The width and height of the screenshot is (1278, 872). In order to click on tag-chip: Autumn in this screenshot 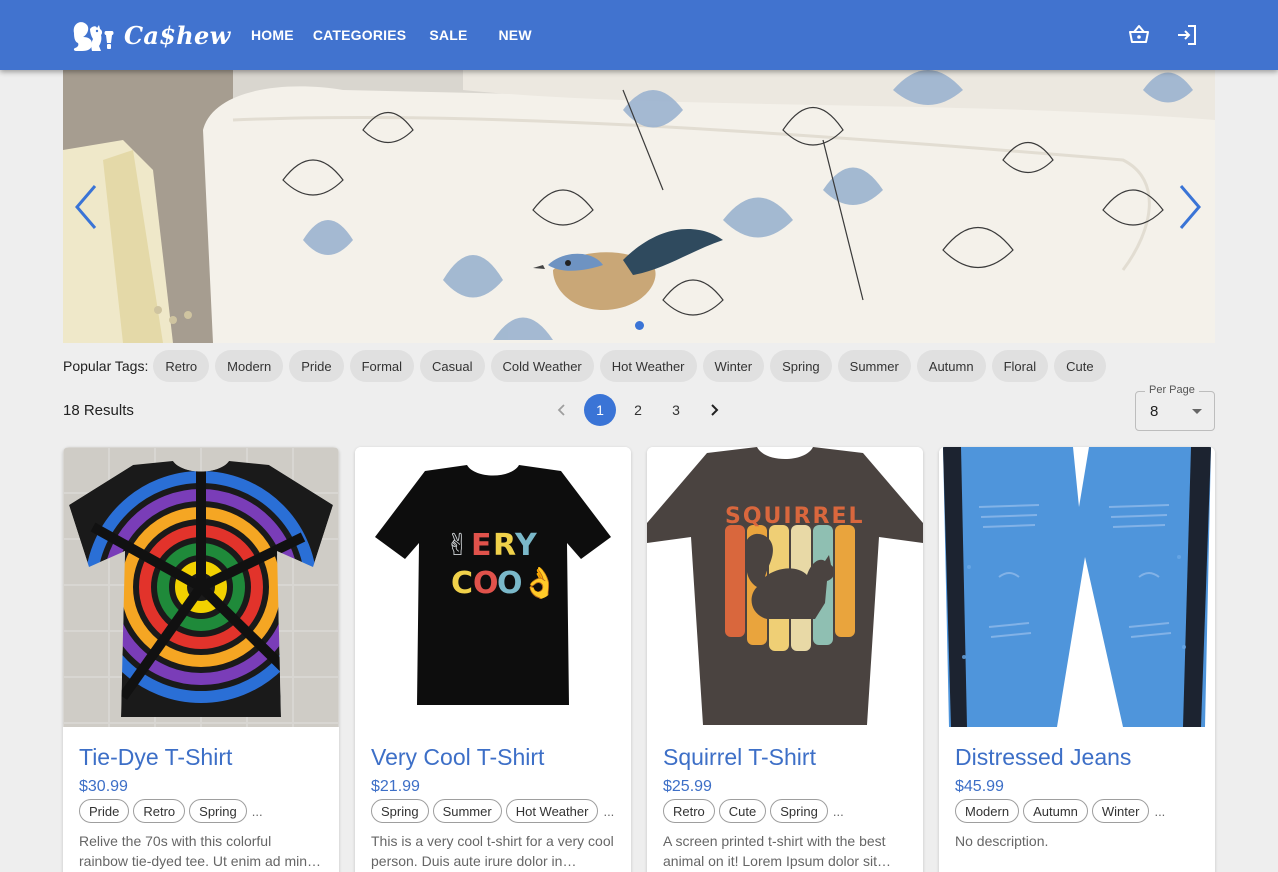, I will do `click(951, 366)`.